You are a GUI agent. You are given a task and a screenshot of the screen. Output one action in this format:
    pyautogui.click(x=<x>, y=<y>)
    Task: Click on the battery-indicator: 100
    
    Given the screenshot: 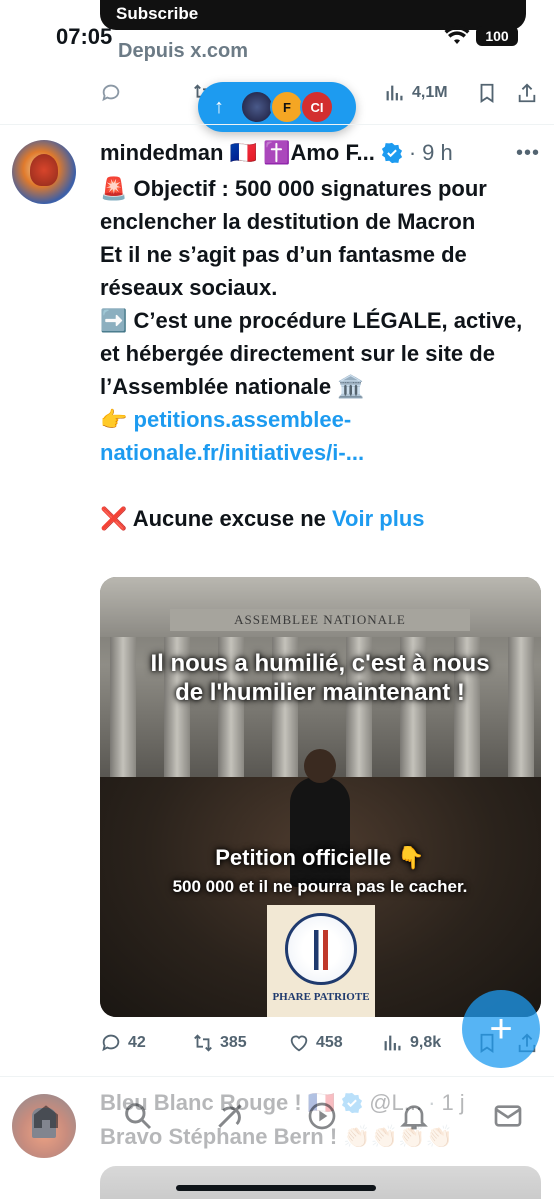 What is the action you would take?
    pyautogui.click(x=497, y=36)
    